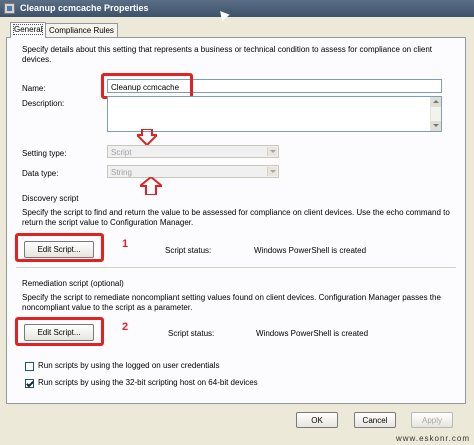 The width and height of the screenshot is (474, 445). Describe the element at coordinates (29, 383) in the screenshot. I see `use-32bit-host-checkbox` at that location.